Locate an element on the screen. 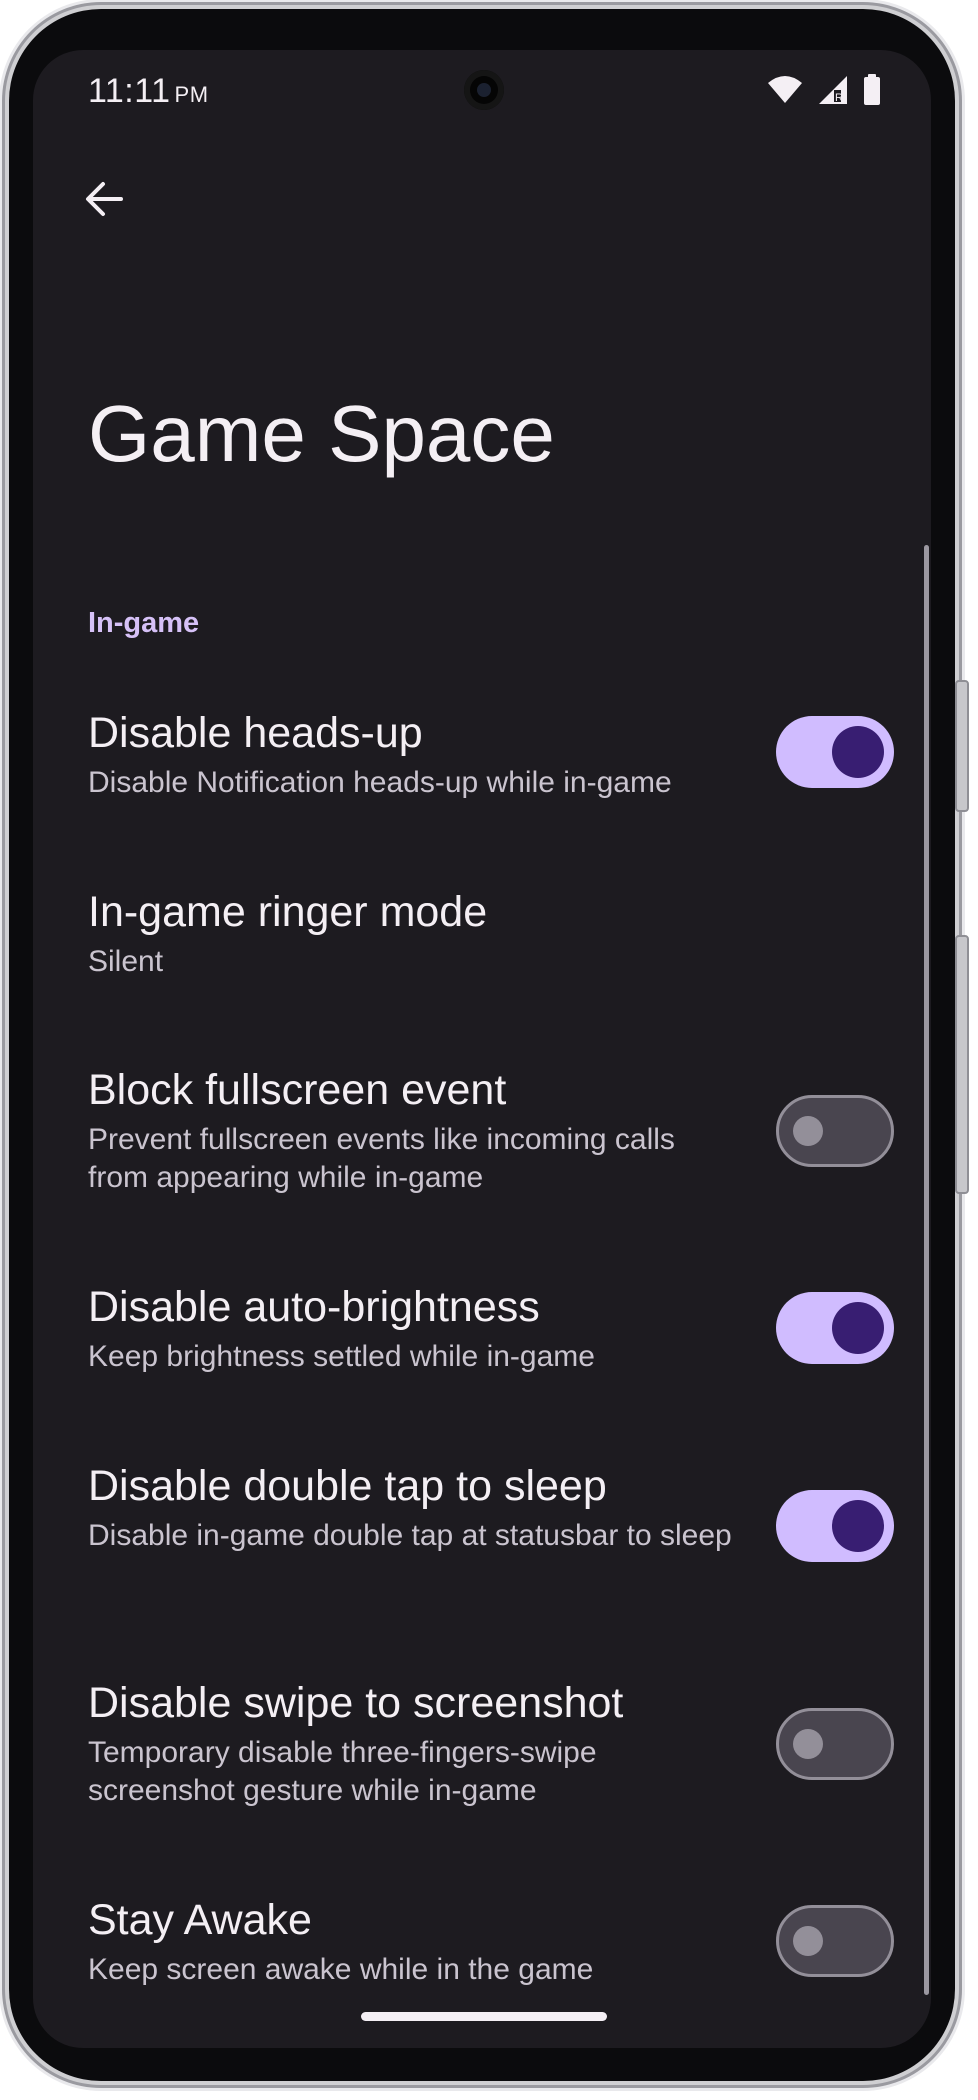 Image resolution: width=978 pixels, height=2100 pixels. pref-title: Disable auto-brightness is located at coordinates (314, 1307).